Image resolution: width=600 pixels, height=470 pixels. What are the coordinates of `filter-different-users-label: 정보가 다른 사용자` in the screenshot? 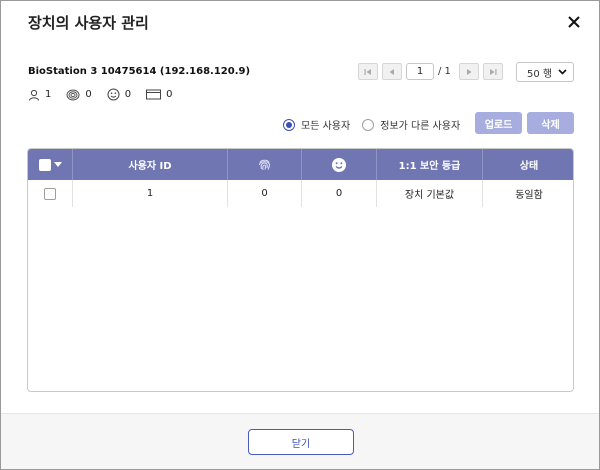 It's located at (420, 126).